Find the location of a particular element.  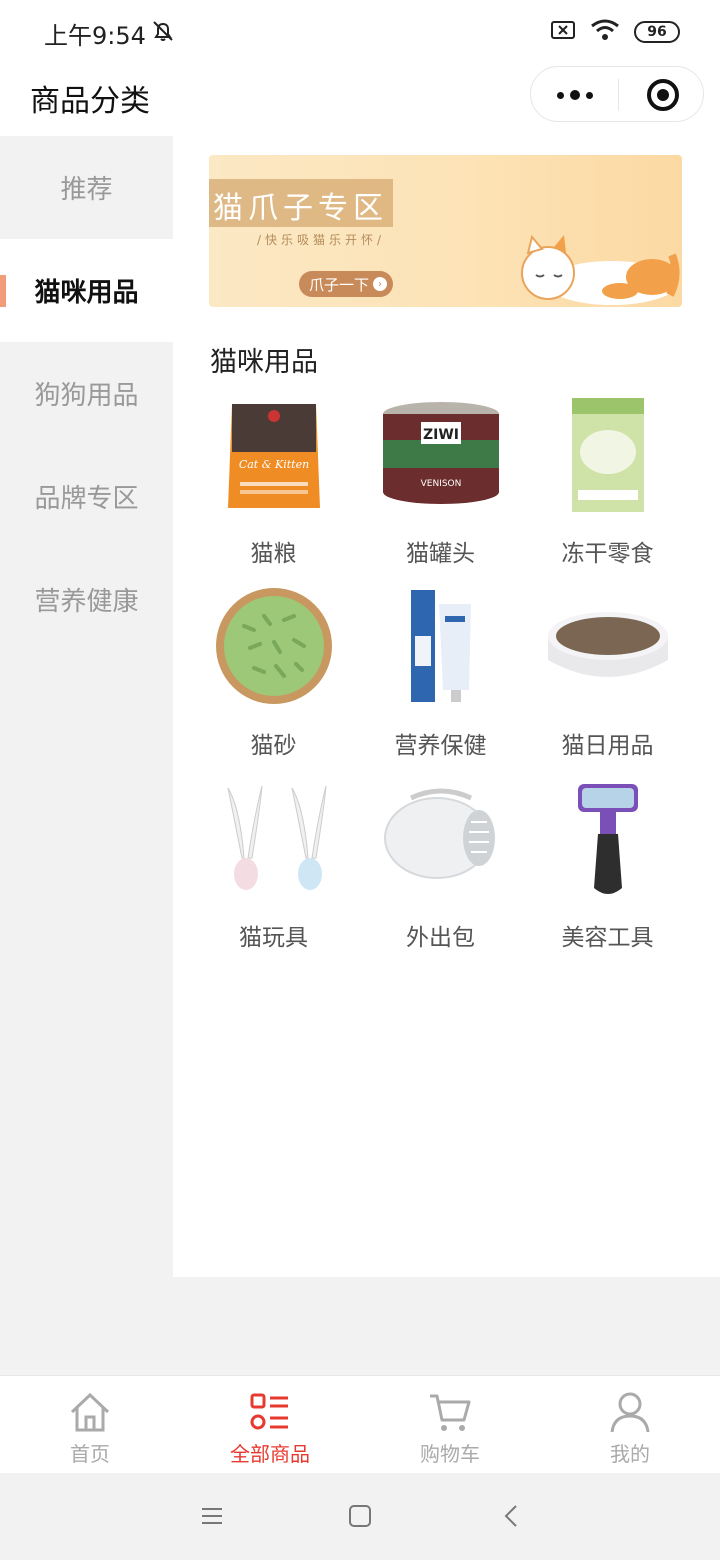

freeze-dried-snack-icon is located at coordinates (608, 455).